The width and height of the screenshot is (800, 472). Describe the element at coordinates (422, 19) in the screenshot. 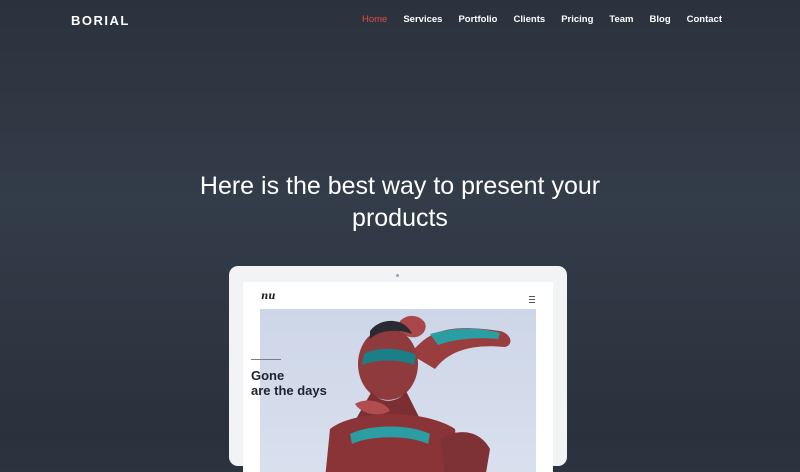

I see `nav-item-services: Services` at that location.